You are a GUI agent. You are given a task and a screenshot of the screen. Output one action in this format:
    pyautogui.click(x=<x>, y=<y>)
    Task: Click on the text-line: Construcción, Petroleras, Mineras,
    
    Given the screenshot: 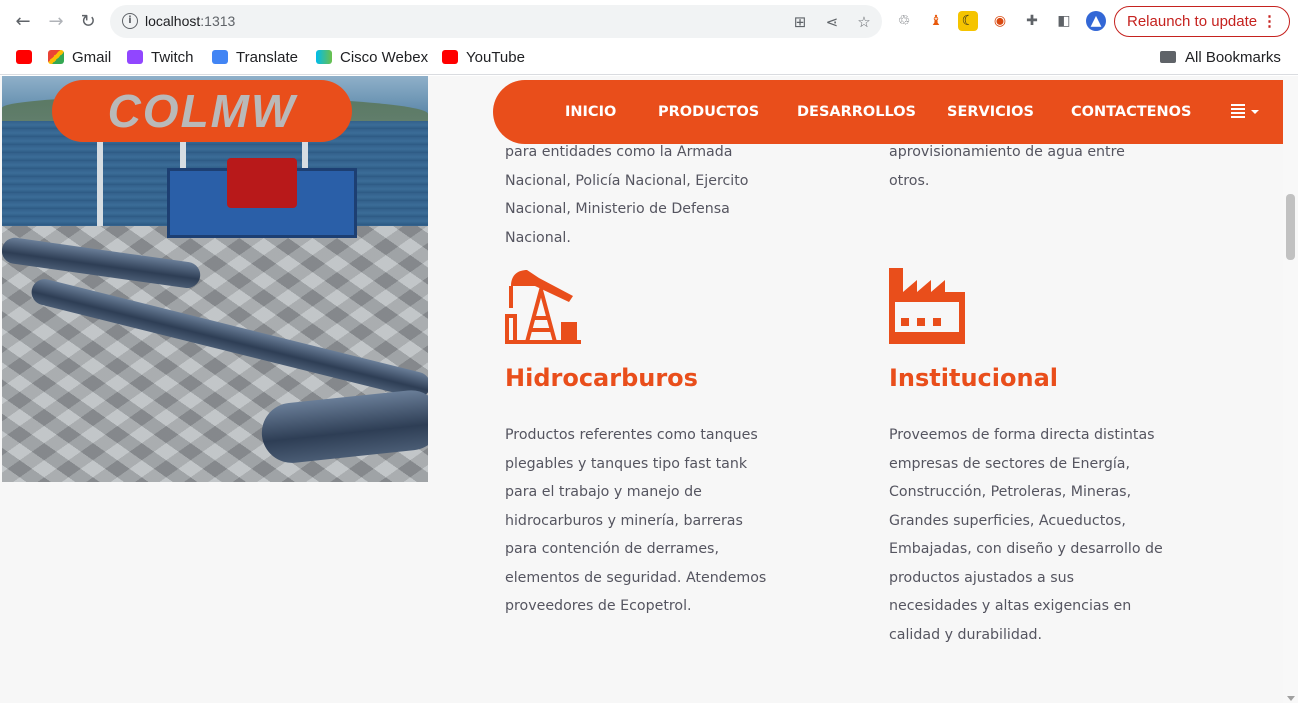 What is the action you would take?
    pyautogui.click(x=1010, y=492)
    